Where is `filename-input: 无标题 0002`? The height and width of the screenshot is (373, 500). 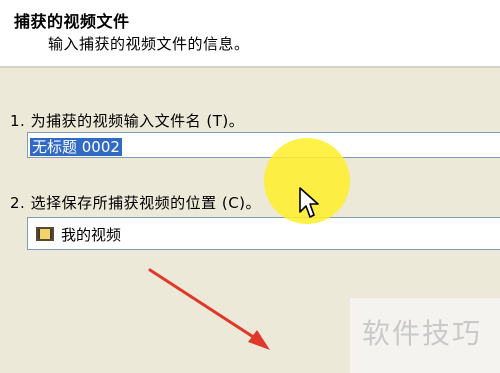 filename-input: 无标题 0002 is located at coordinates (263, 145).